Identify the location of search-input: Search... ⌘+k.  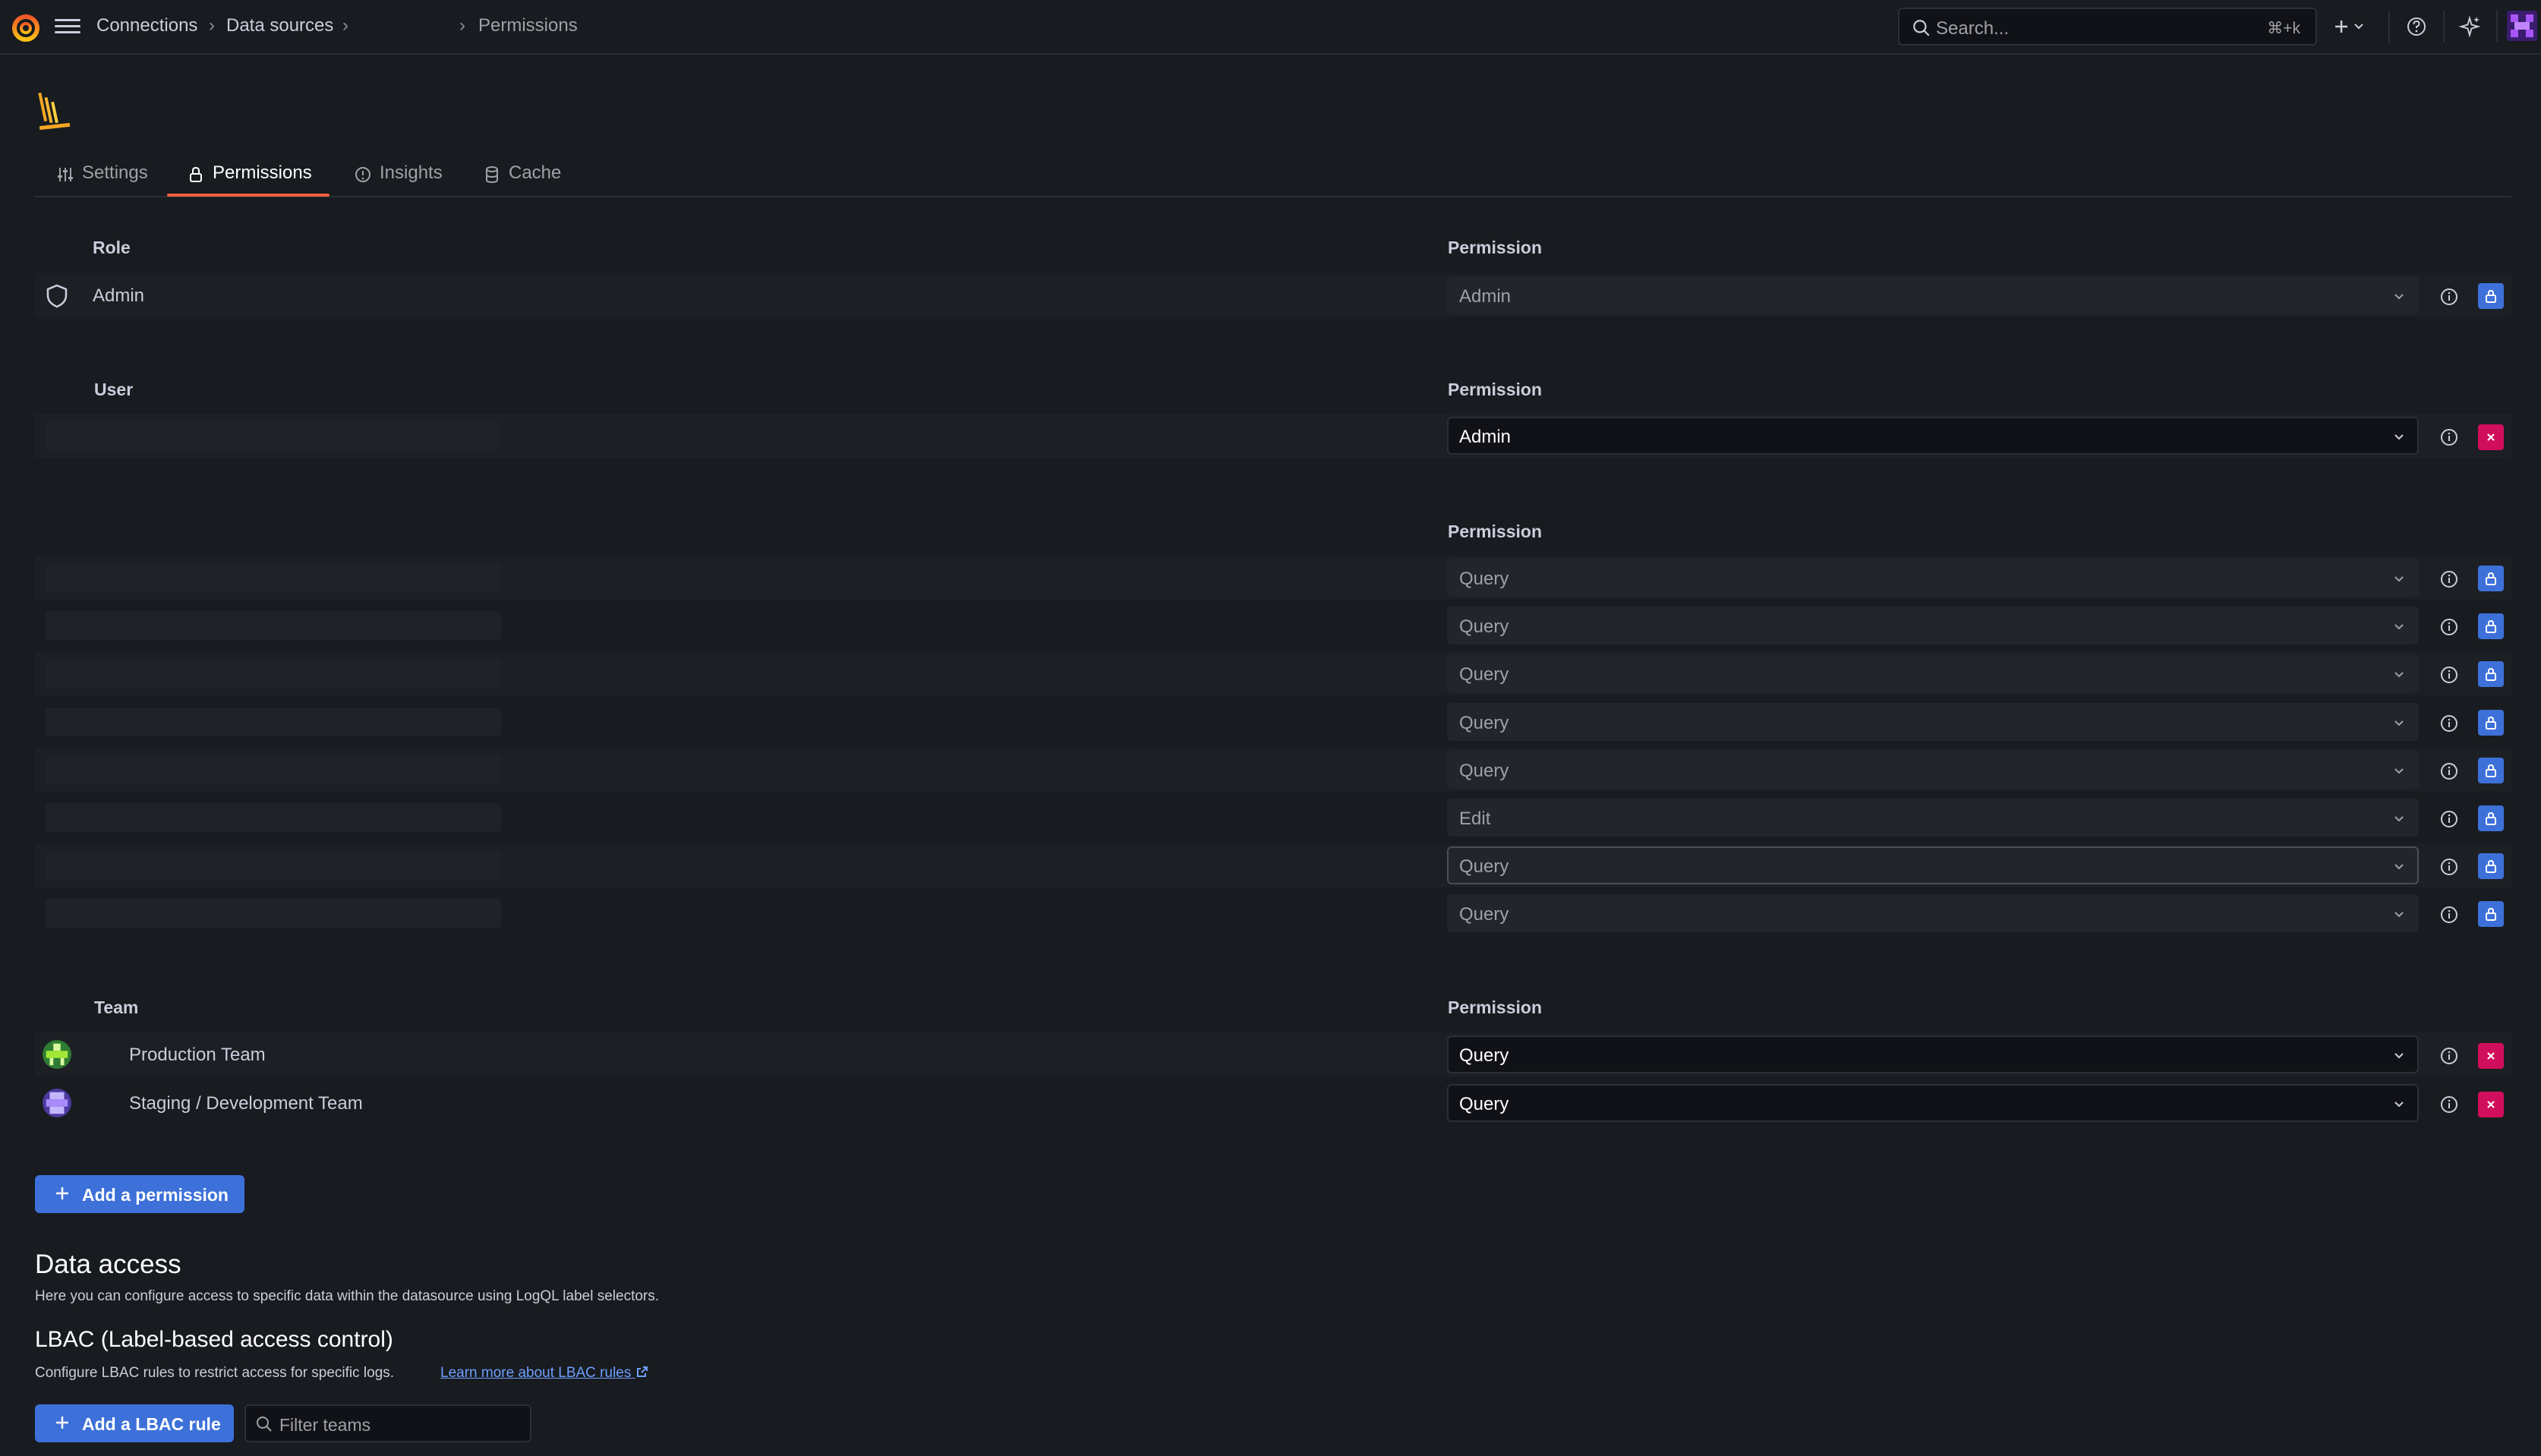
(2107, 27).